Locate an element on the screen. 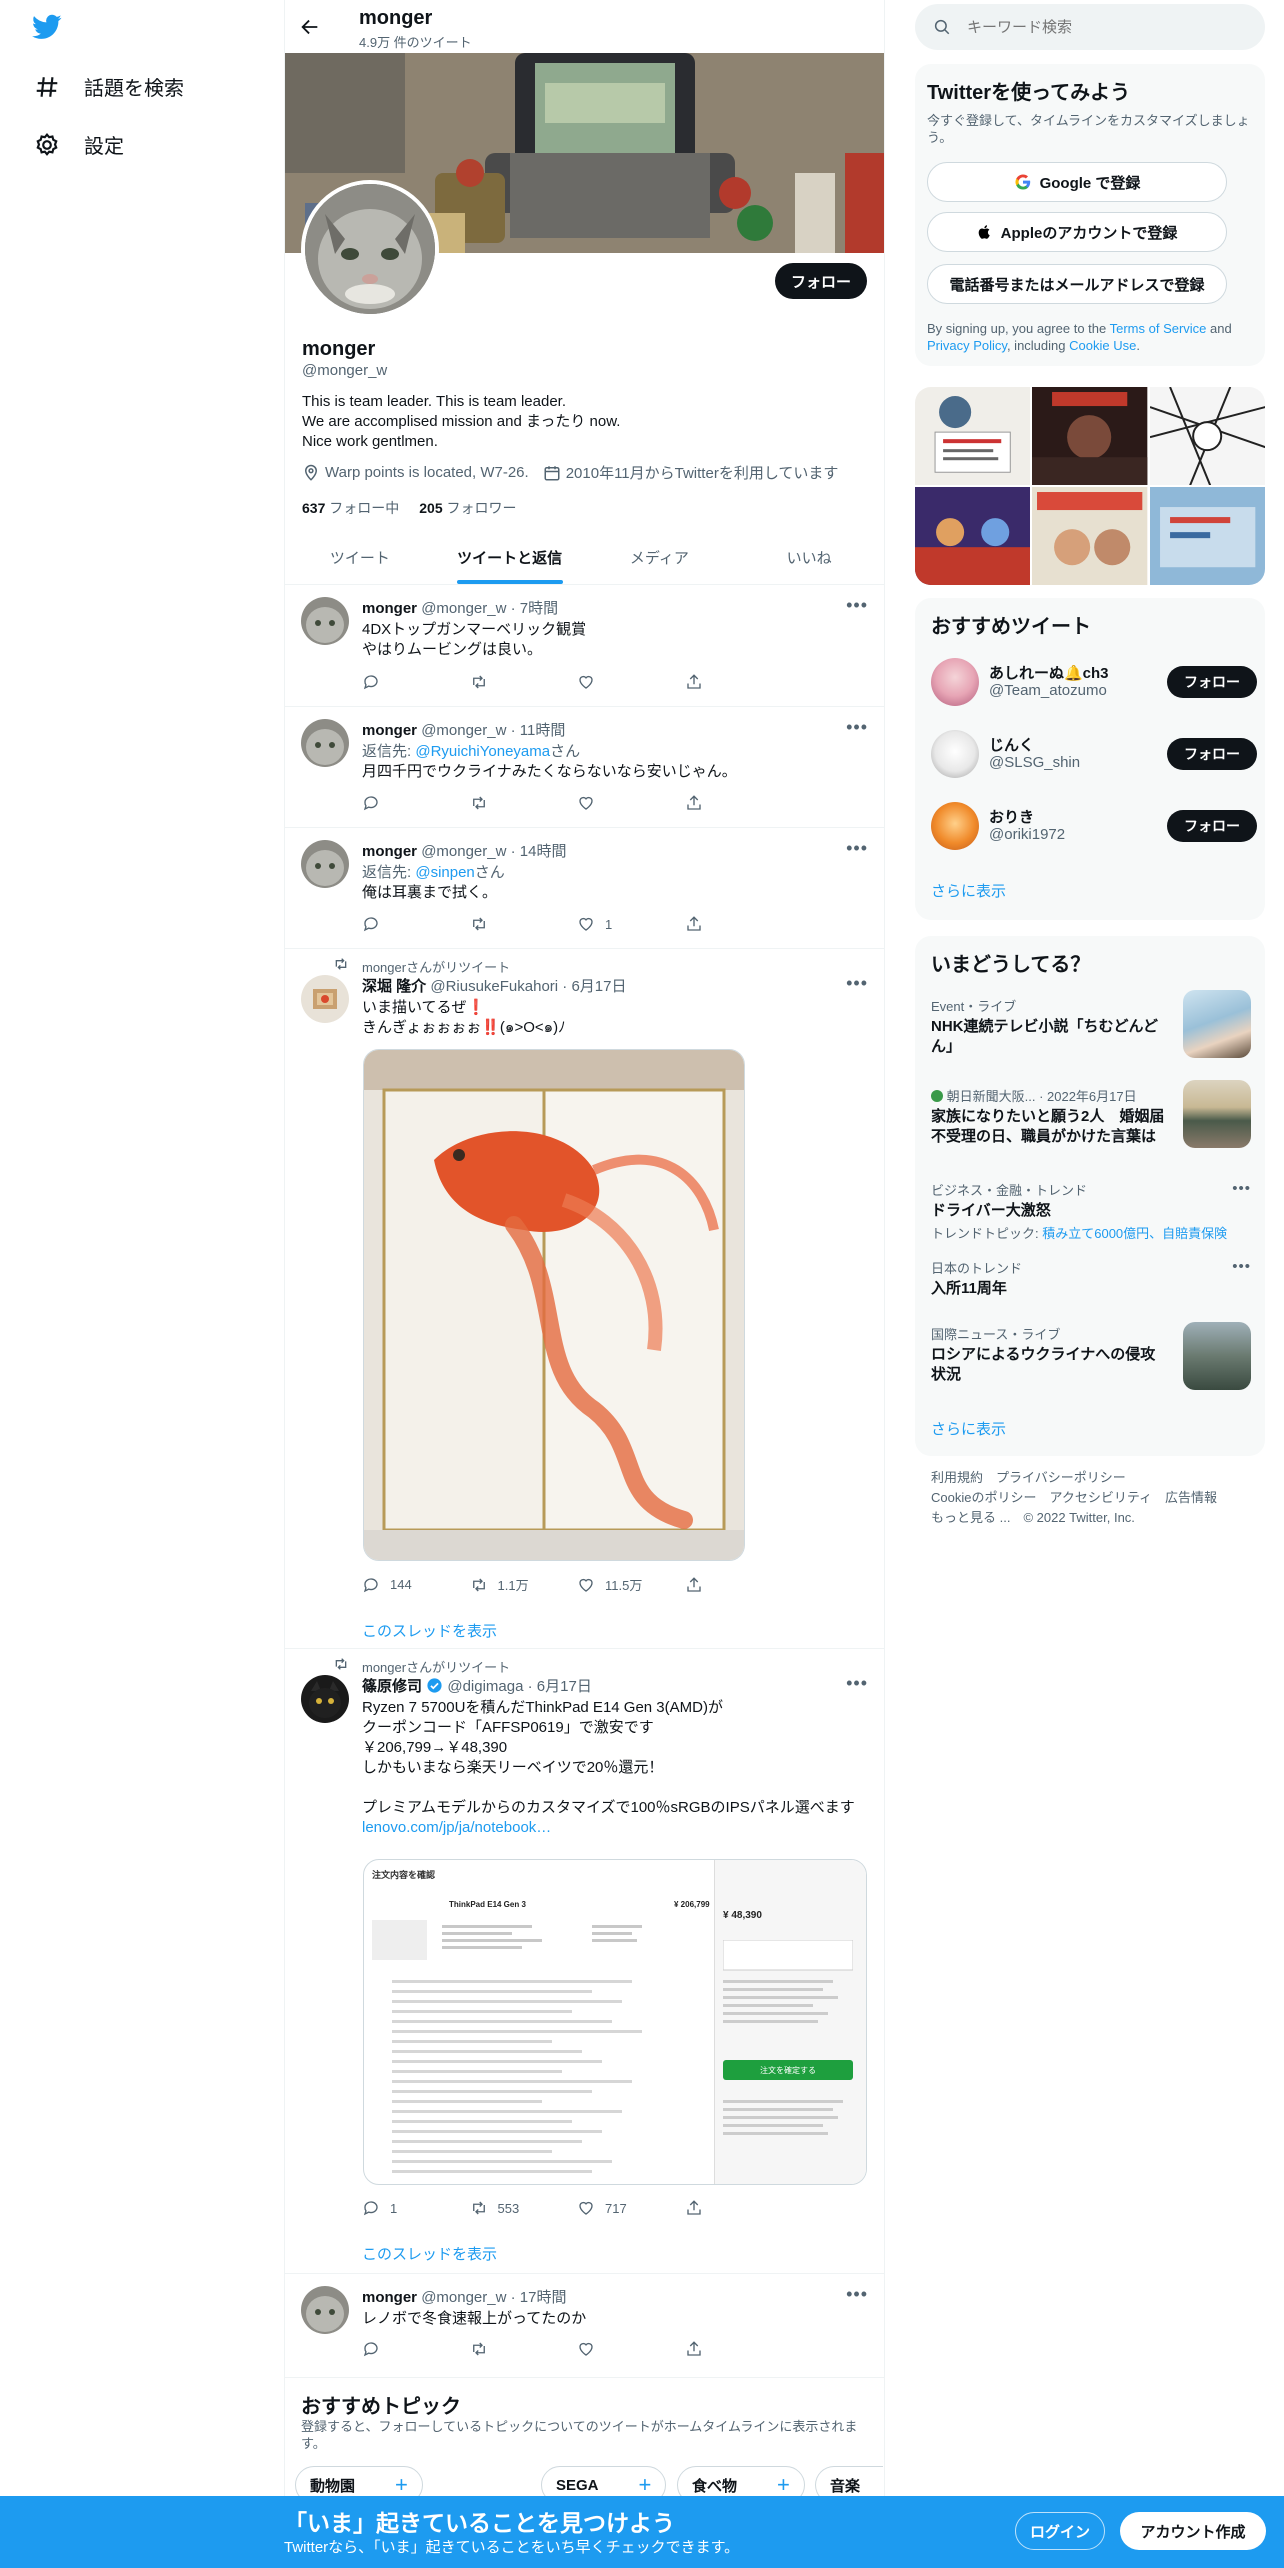  search-input is located at coordinates (1107, 27).